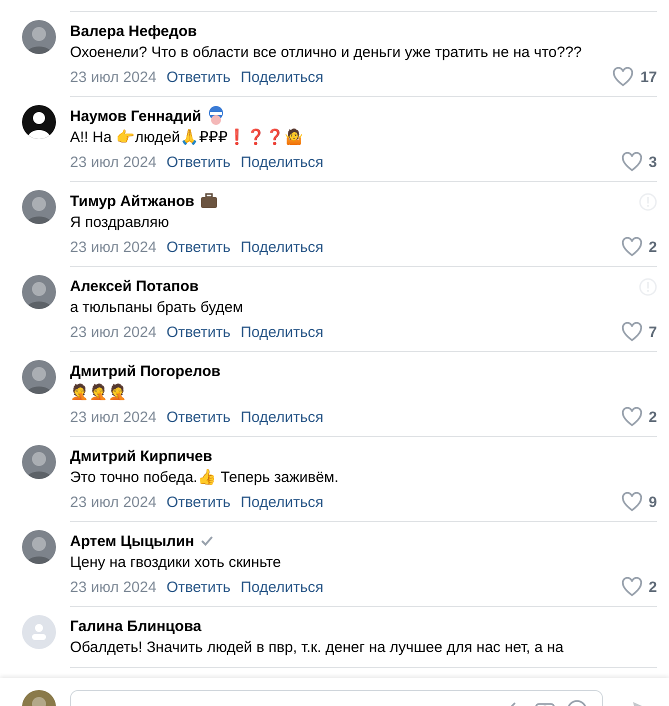 The image size is (669, 706). Describe the element at coordinates (141, 456) in the screenshot. I see `author-name: Дмитрий Кирпичев` at that location.